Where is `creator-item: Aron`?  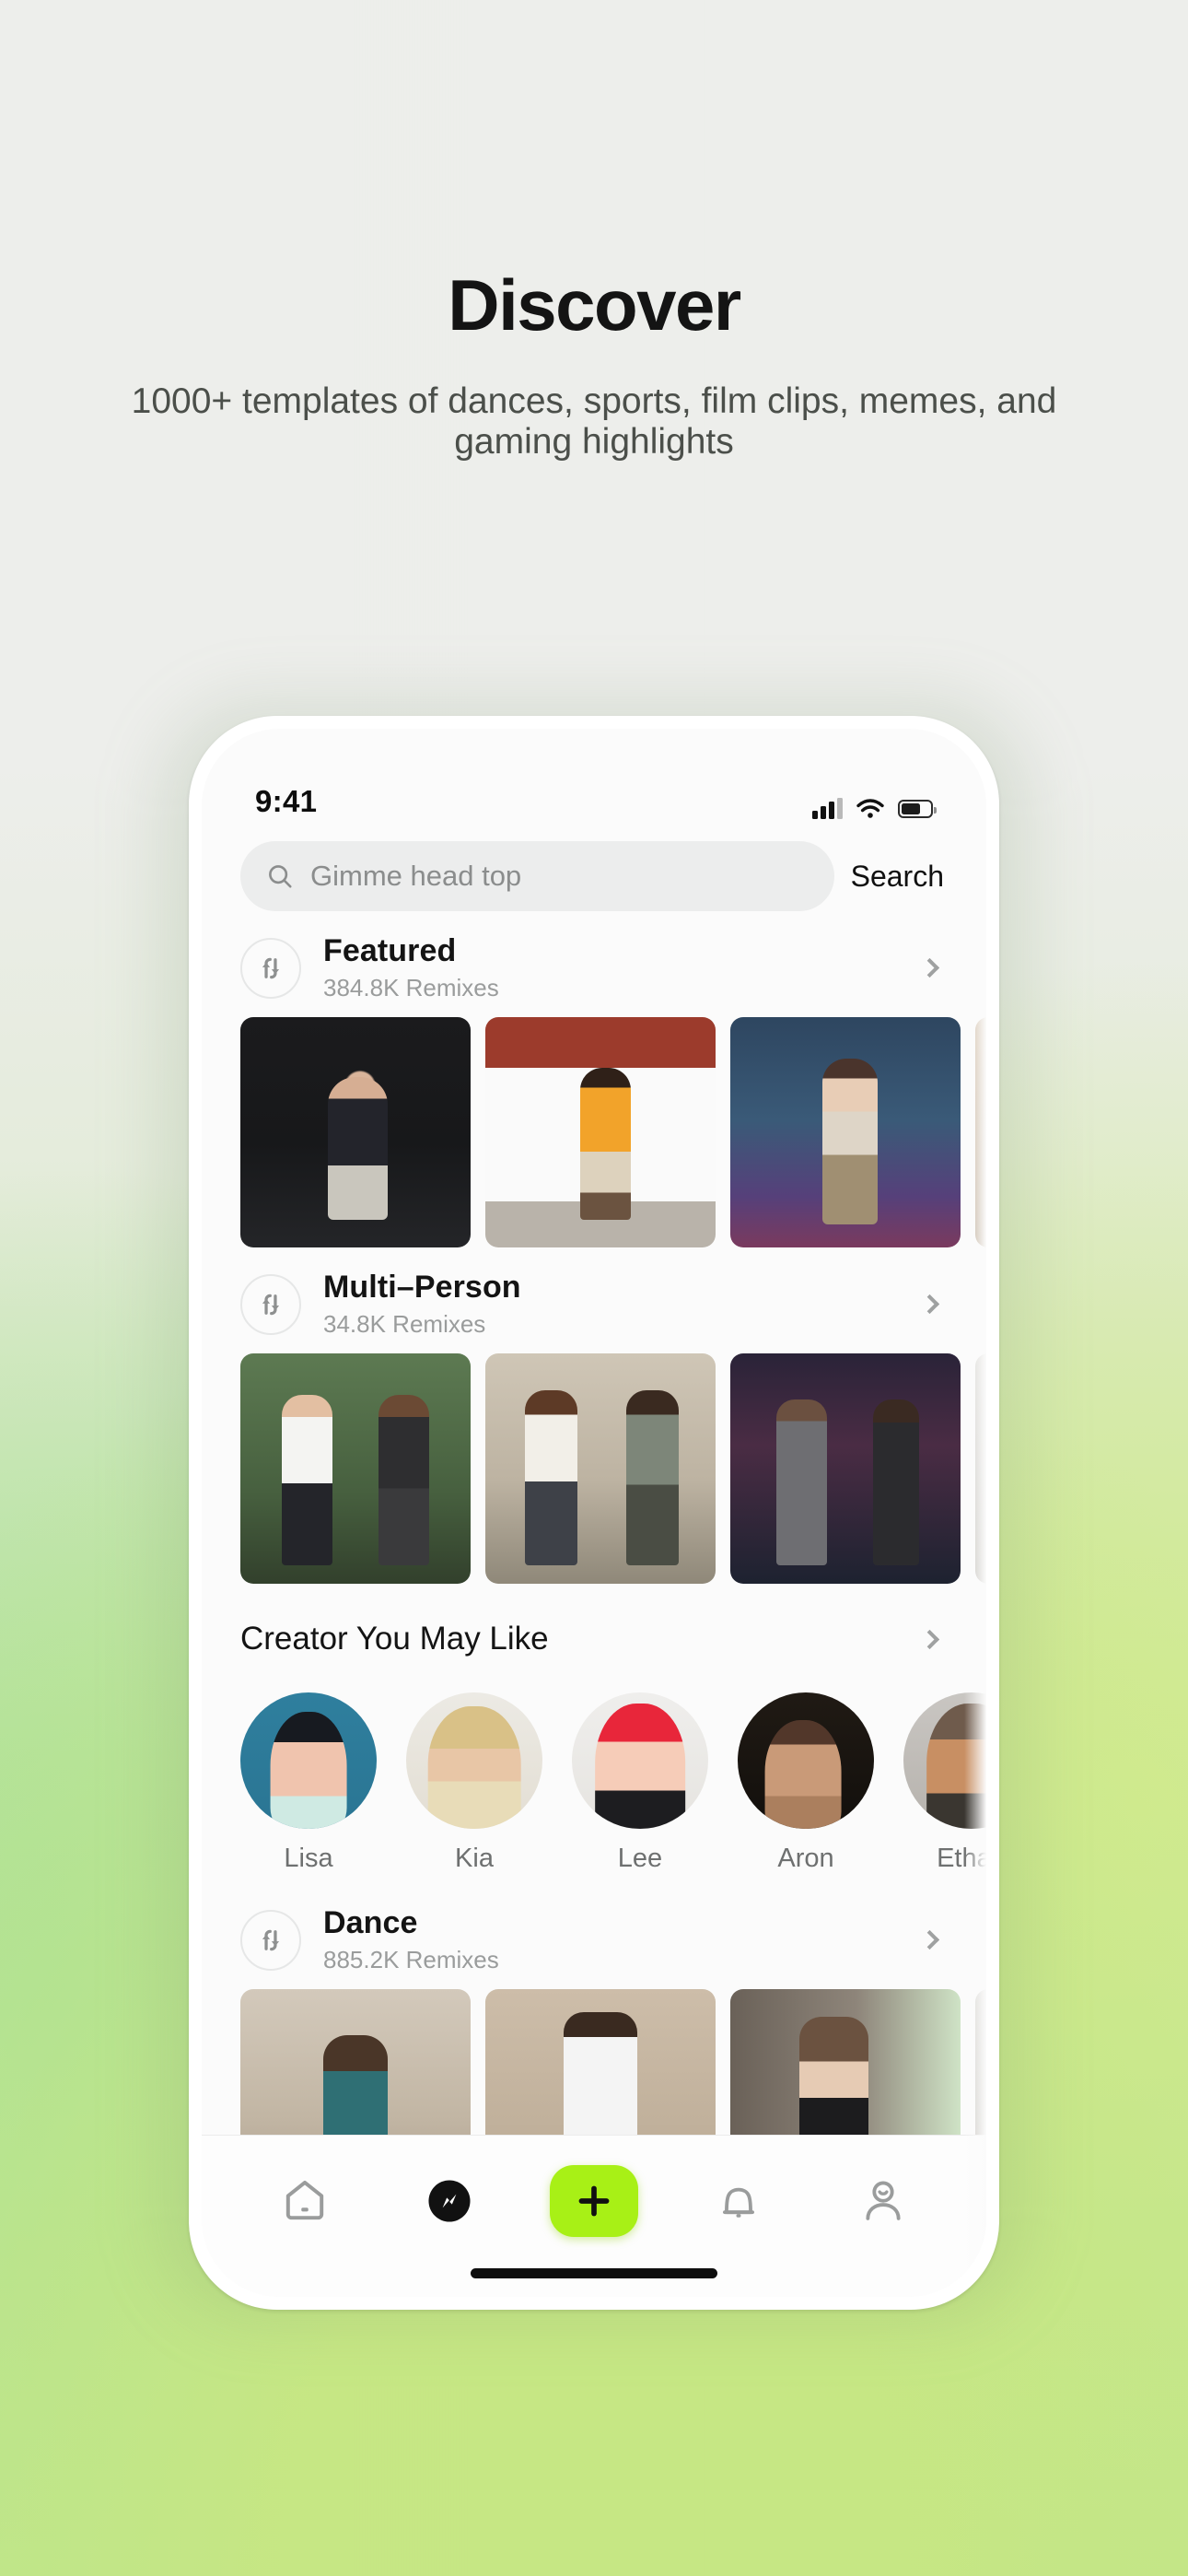
creator-item: Aron is located at coordinates (806, 1783).